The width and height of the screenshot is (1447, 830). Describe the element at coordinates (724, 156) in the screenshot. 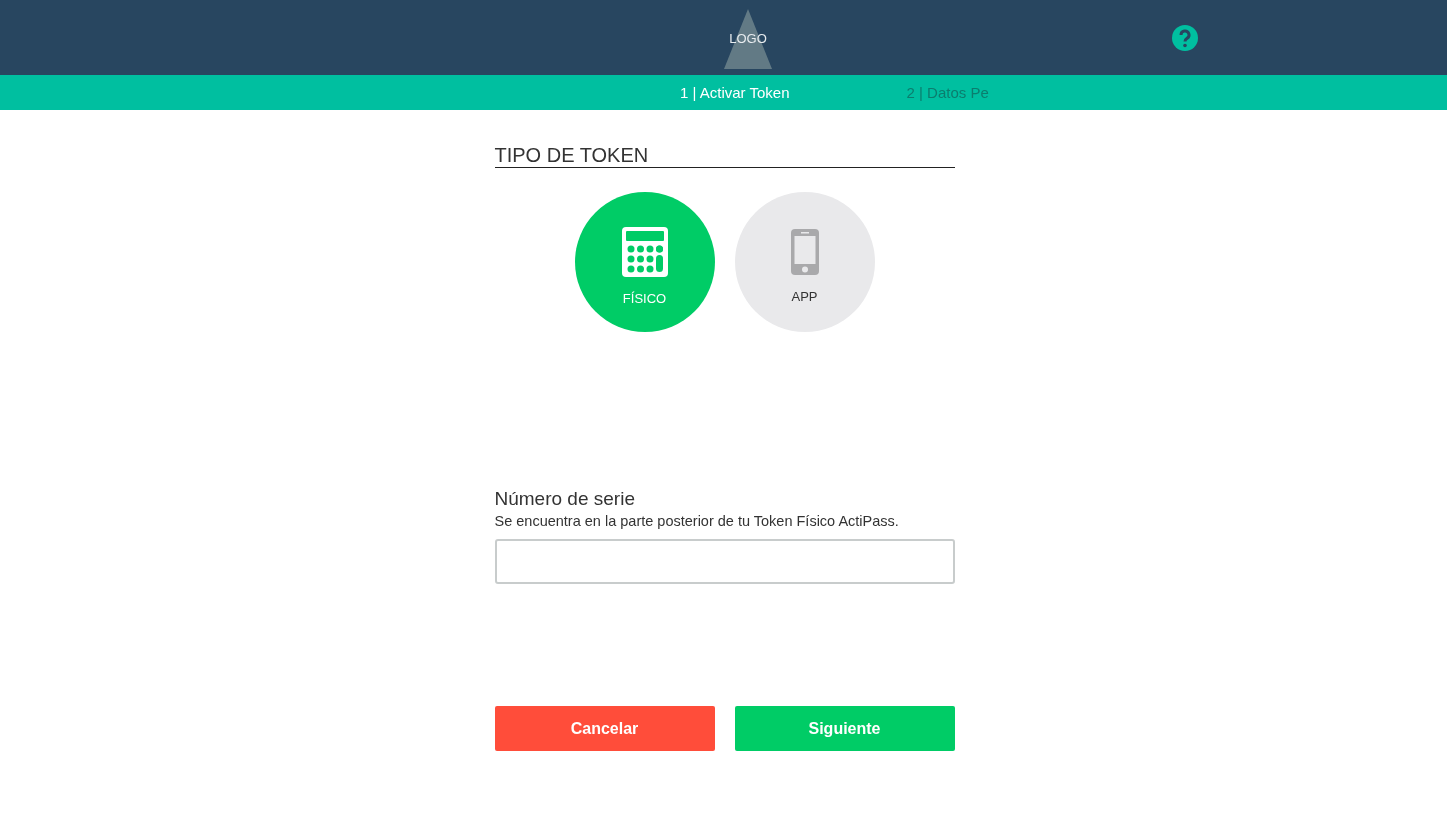

I see `section-title: TIPO DE TOKEN` at that location.